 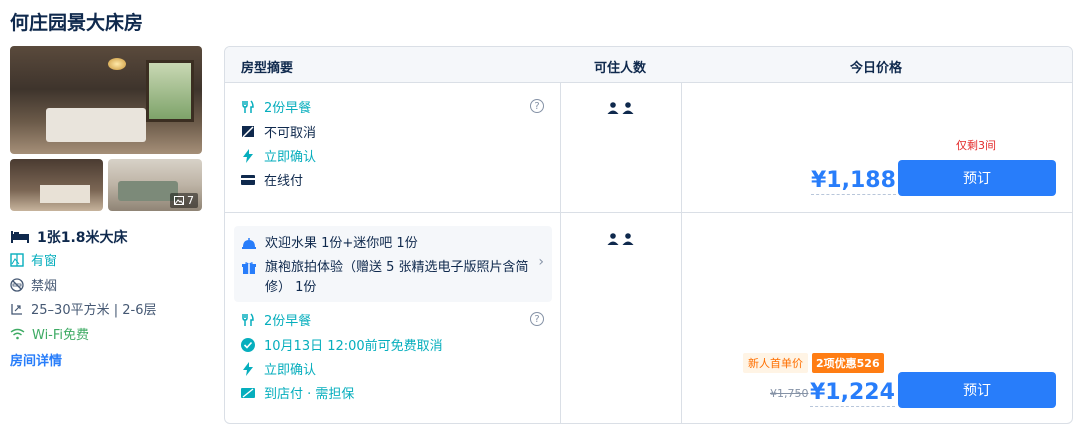 What do you see at coordinates (249, 243) in the screenshot?
I see `service-bell-icon` at bounding box center [249, 243].